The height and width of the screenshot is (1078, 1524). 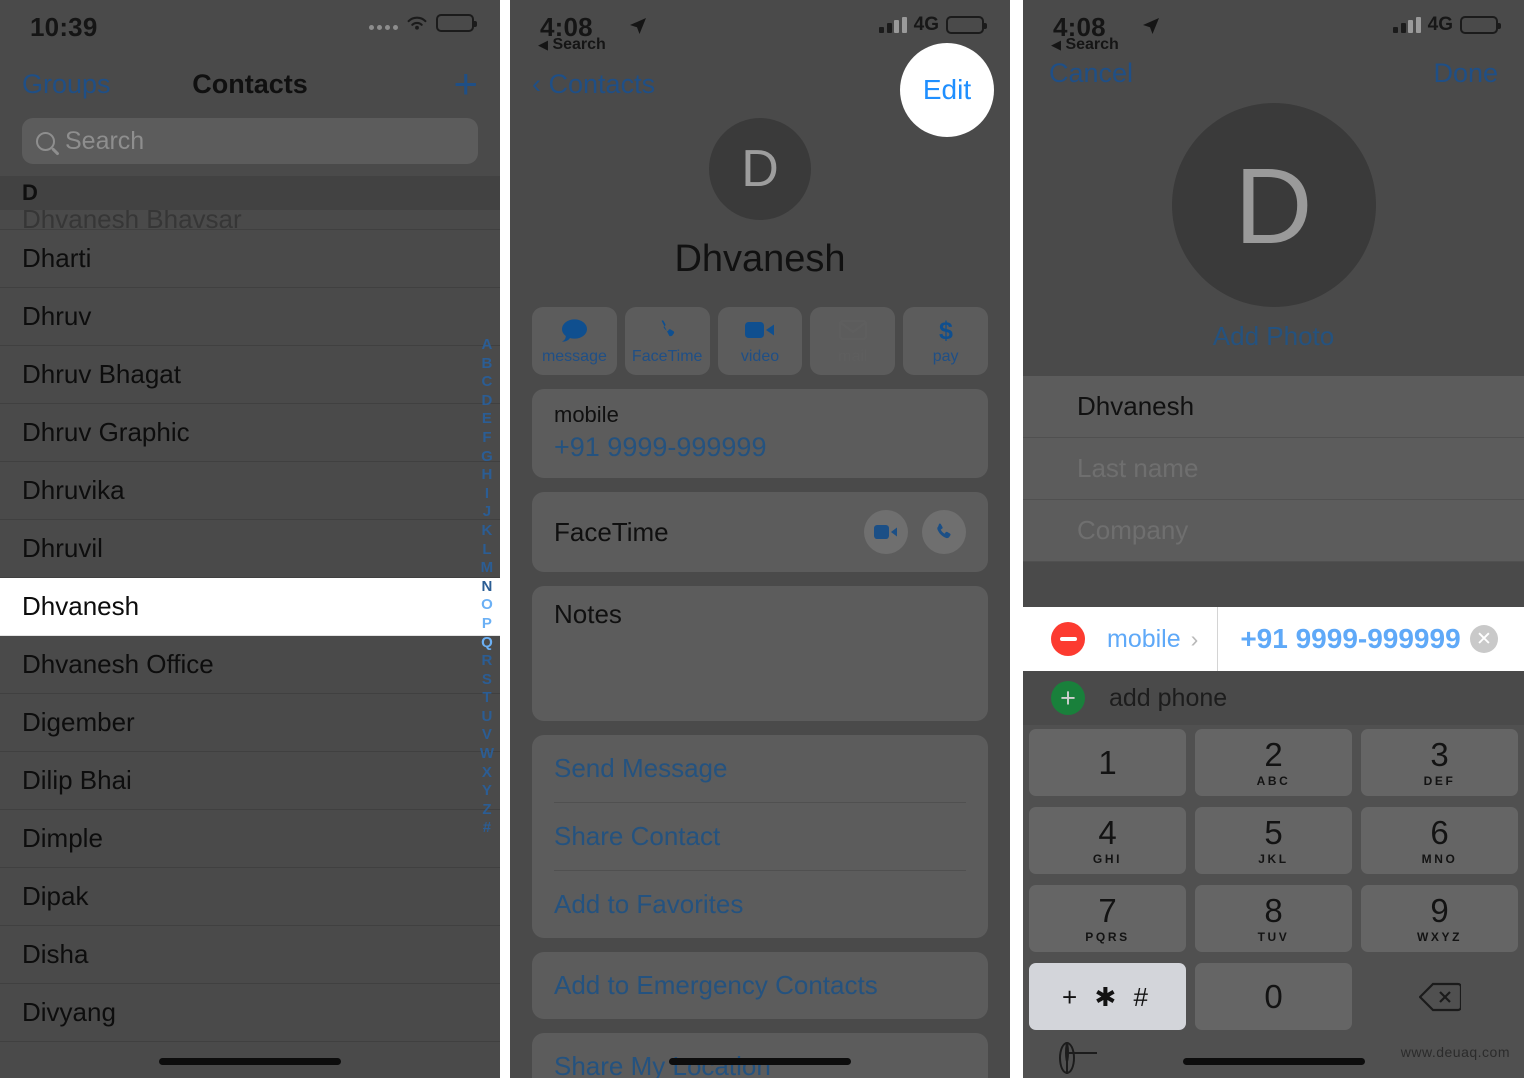 I want to click on alpha-index-w: W, so click(x=487, y=754).